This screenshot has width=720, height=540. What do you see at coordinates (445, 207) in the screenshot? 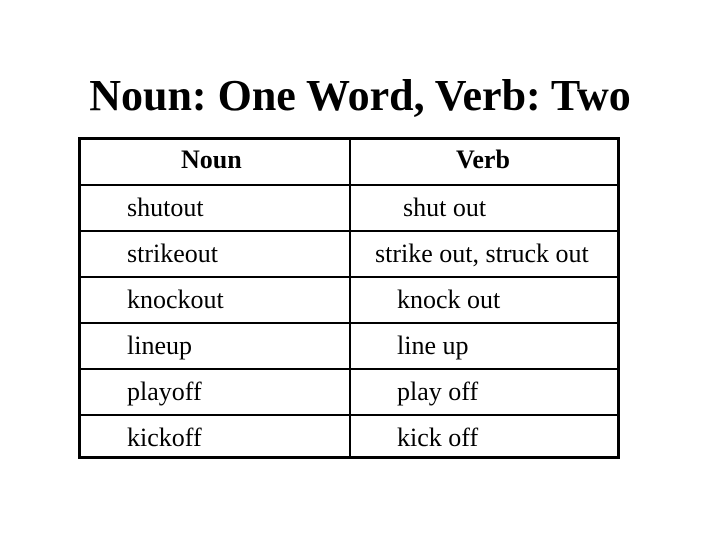
I see `verb-cell: shut out` at bounding box center [445, 207].